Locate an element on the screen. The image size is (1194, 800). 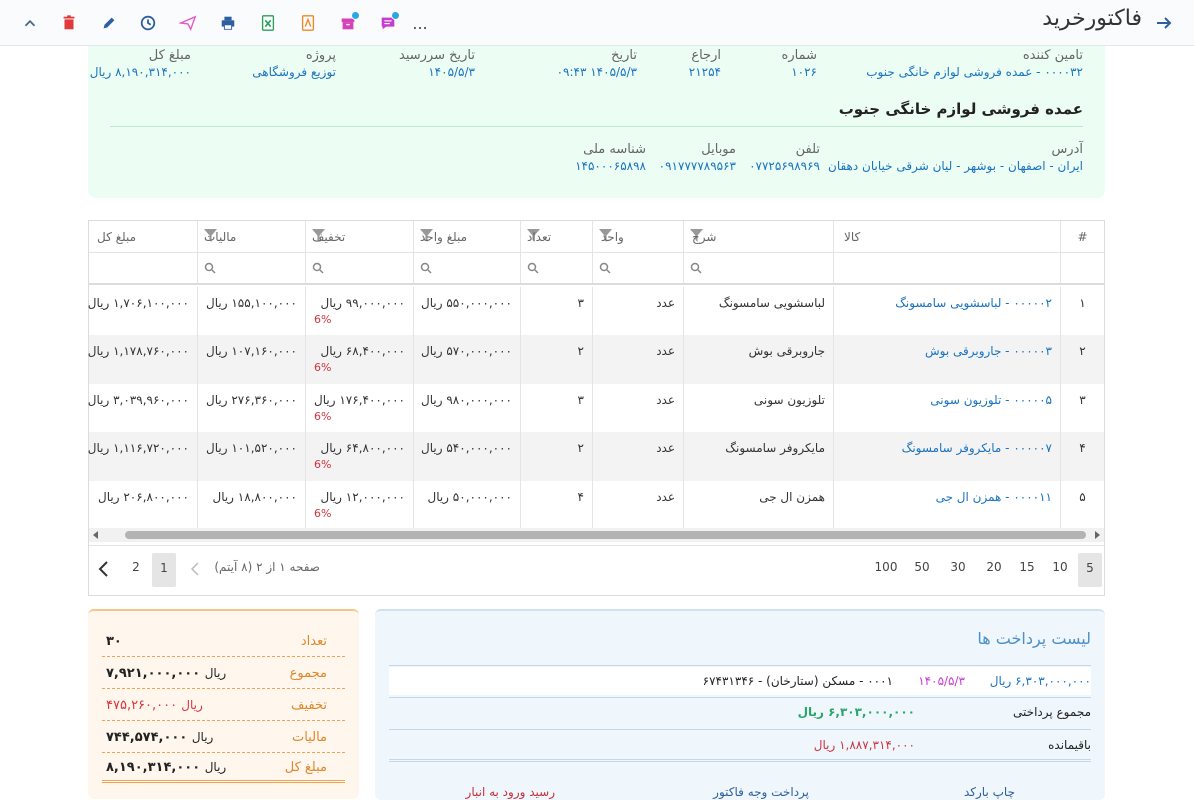
horizontal-scrollbar is located at coordinates (596, 535).